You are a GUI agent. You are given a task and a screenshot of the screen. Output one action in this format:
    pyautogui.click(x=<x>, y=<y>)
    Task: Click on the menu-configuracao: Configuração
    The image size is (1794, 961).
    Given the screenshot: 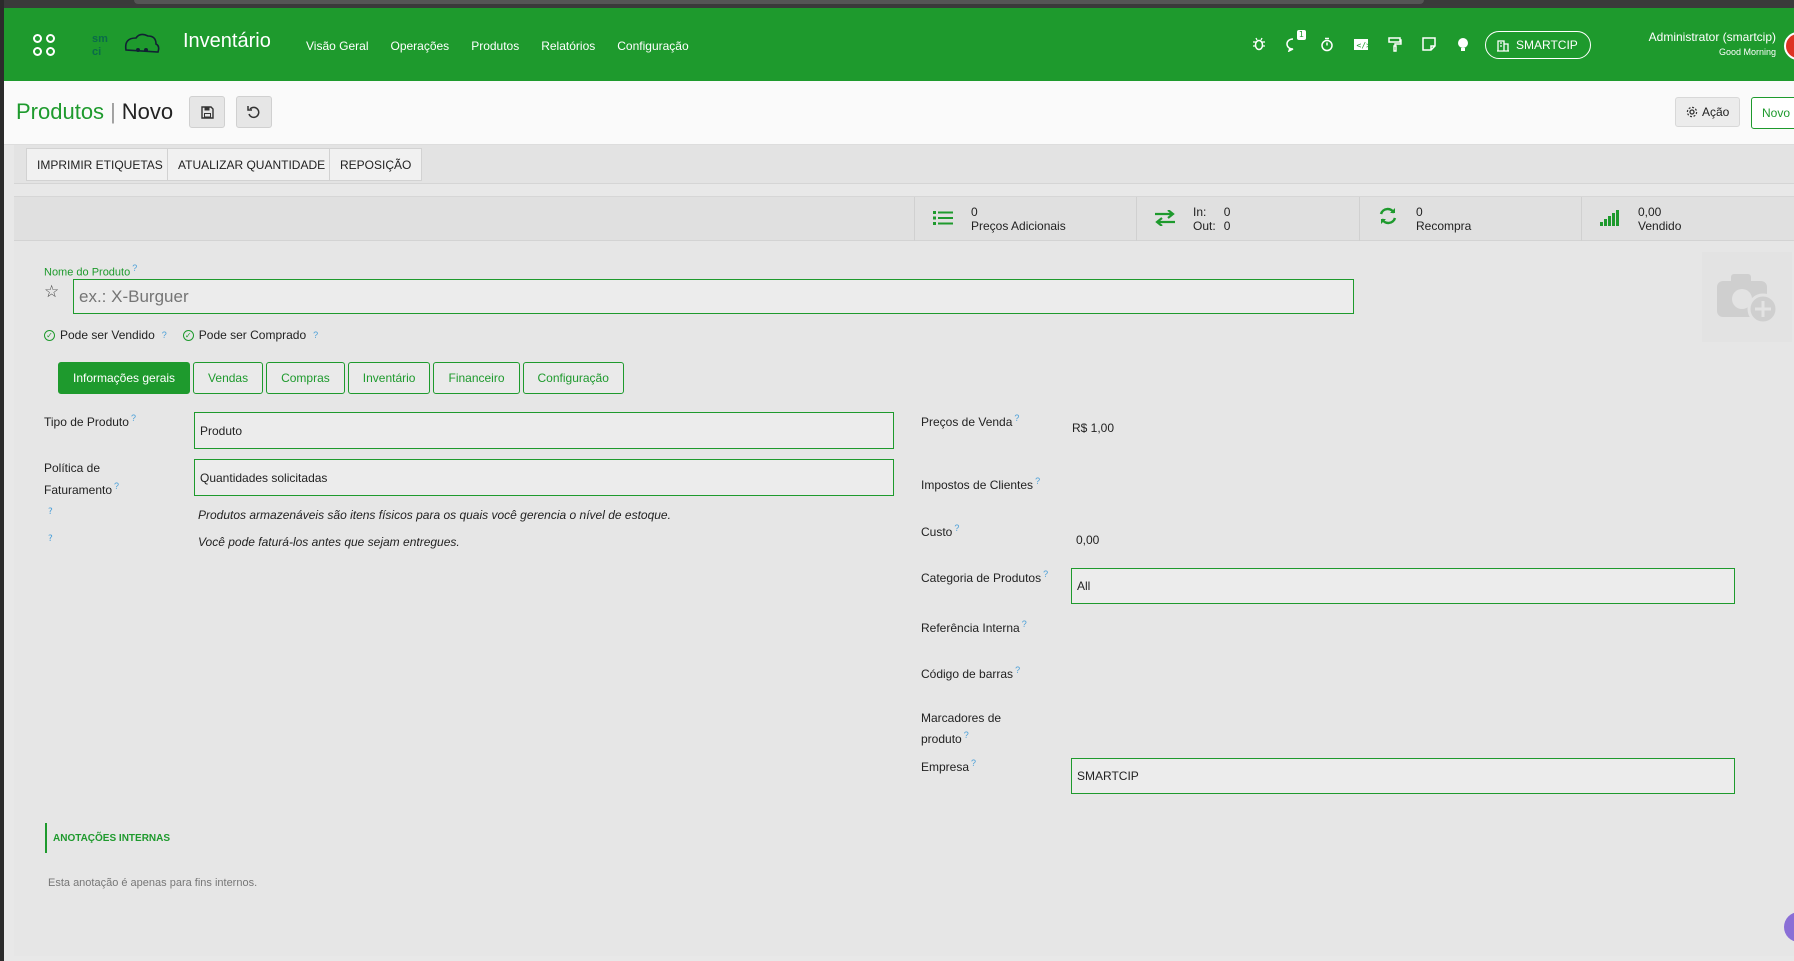 What is the action you would take?
    pyautogui.click(x=652, y=46)
    